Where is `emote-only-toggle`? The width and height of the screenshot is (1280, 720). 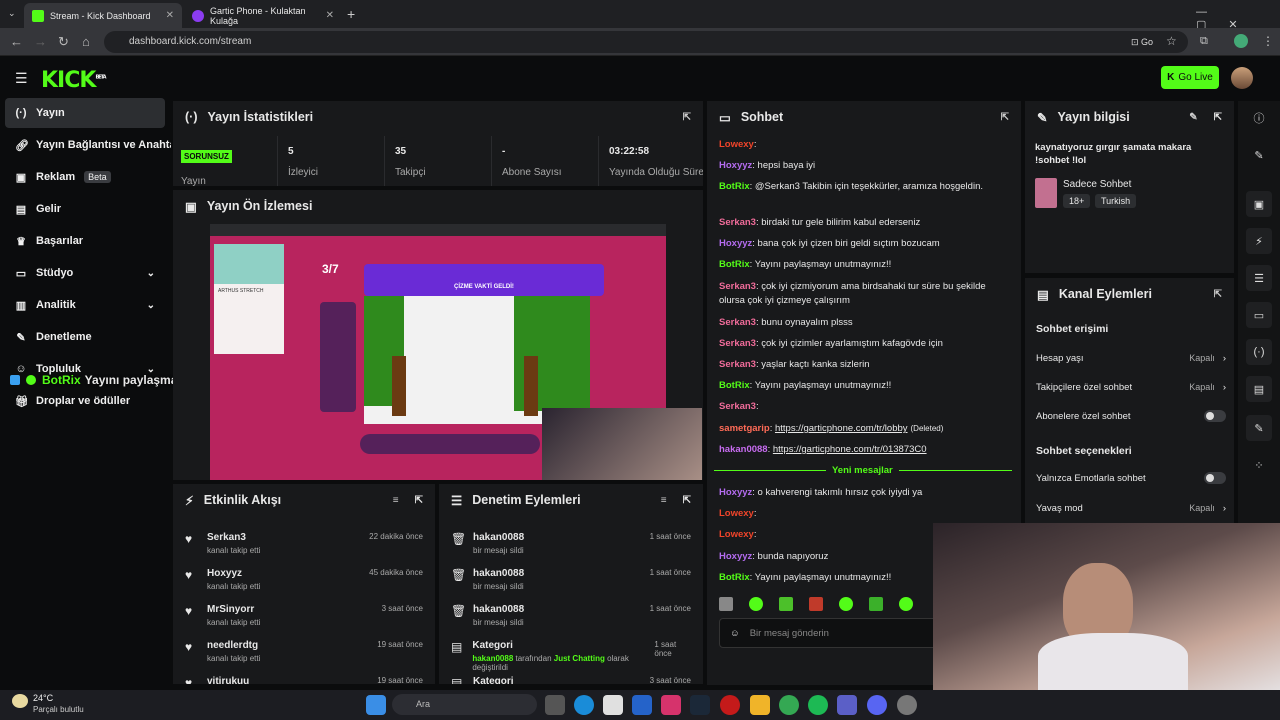
emote-only-toggle is located at coordinates (1215, 478).